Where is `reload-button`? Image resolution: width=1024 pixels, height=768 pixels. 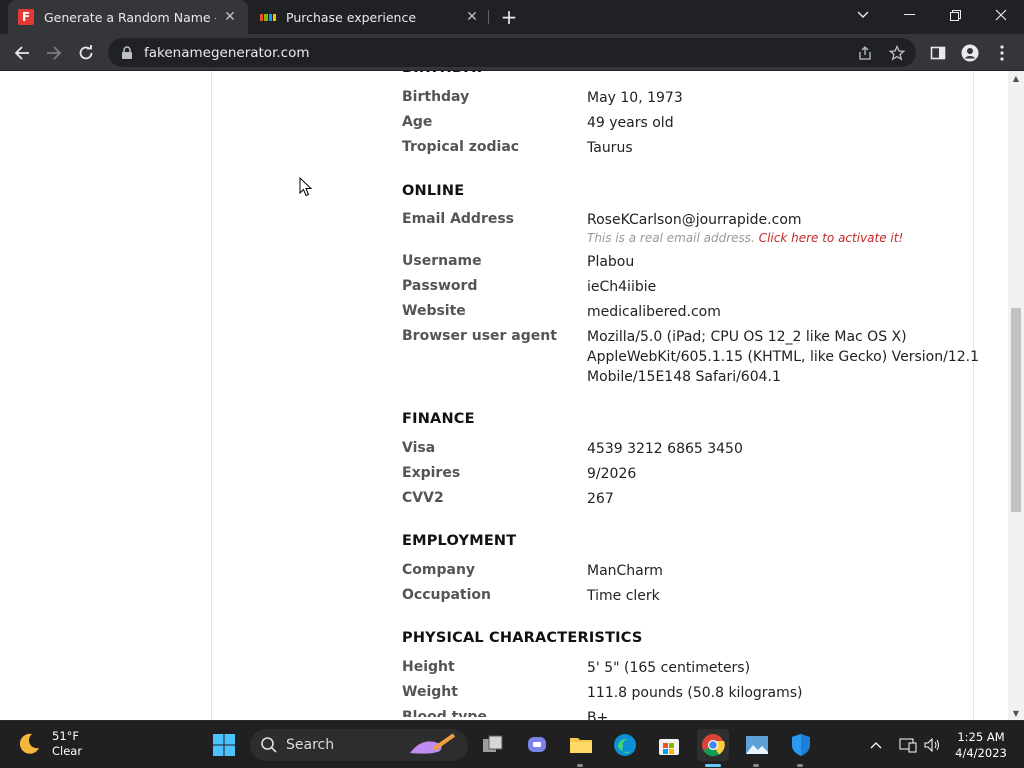 reload-button is located at coordinates (86, 53).